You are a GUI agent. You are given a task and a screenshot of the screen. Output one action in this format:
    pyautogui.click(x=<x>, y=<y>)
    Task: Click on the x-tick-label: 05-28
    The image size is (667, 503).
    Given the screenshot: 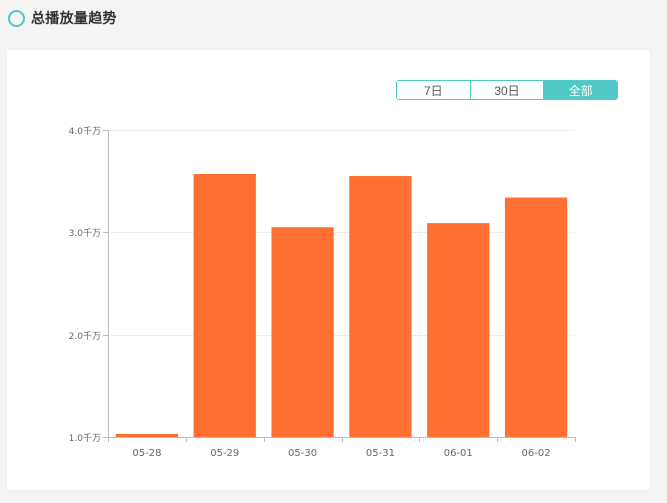 What is the action you would take?
    pyautogui.click(x=146, y=453)
    